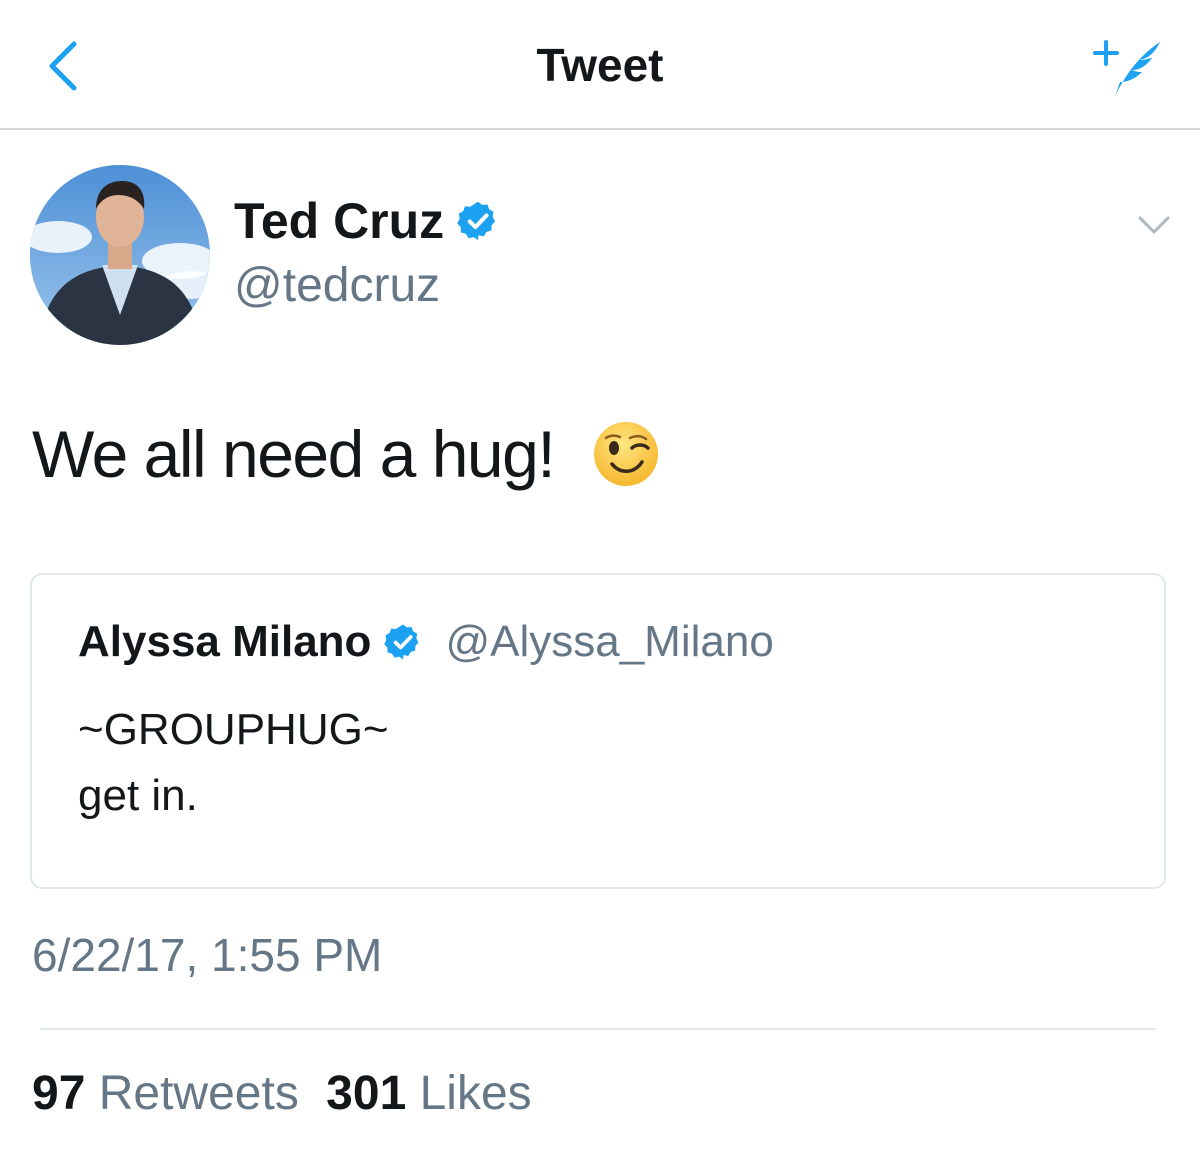 The width and height of the screenshot is (1200, 1152). I want to click on avatar-photo, so click(120, 255).